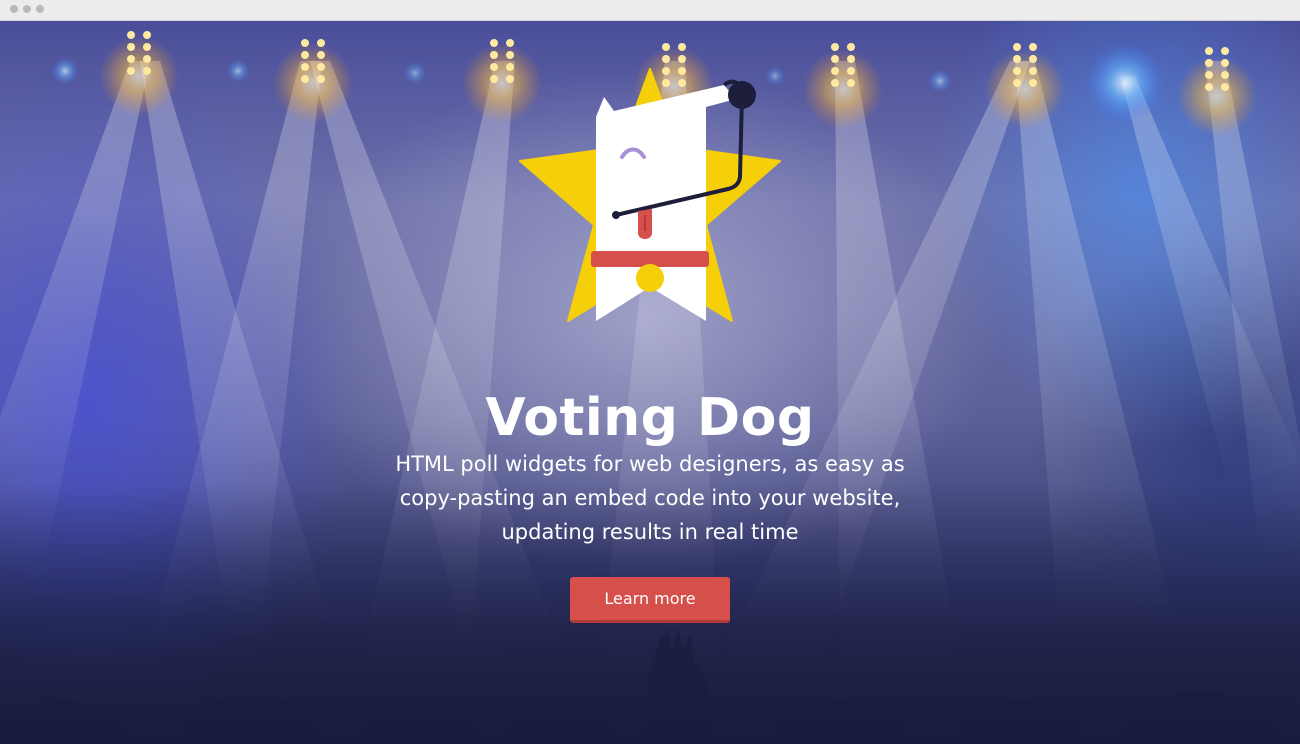 The image size is (1300, 744). I want to click on ear-tip, so click(742, 95).